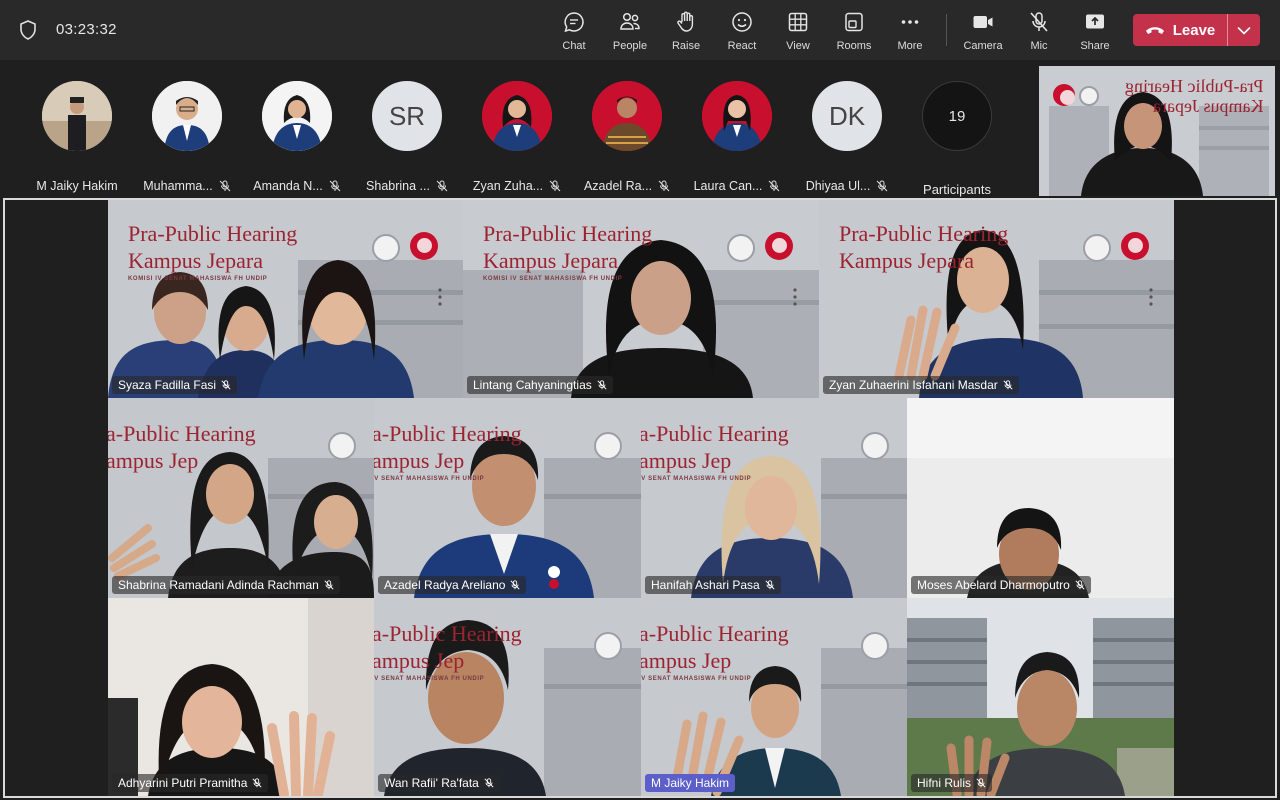 The height and width of the screenshot is (800, 1280). I want to click on chat-button: Chat, so click(574, 31).